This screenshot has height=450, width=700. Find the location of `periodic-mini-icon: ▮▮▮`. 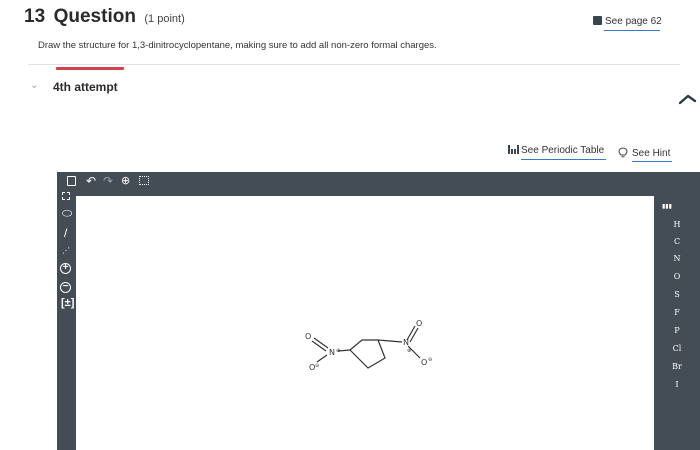

periodic-mini-icon: ▮▮▮ is located at coordinates (667, 207).